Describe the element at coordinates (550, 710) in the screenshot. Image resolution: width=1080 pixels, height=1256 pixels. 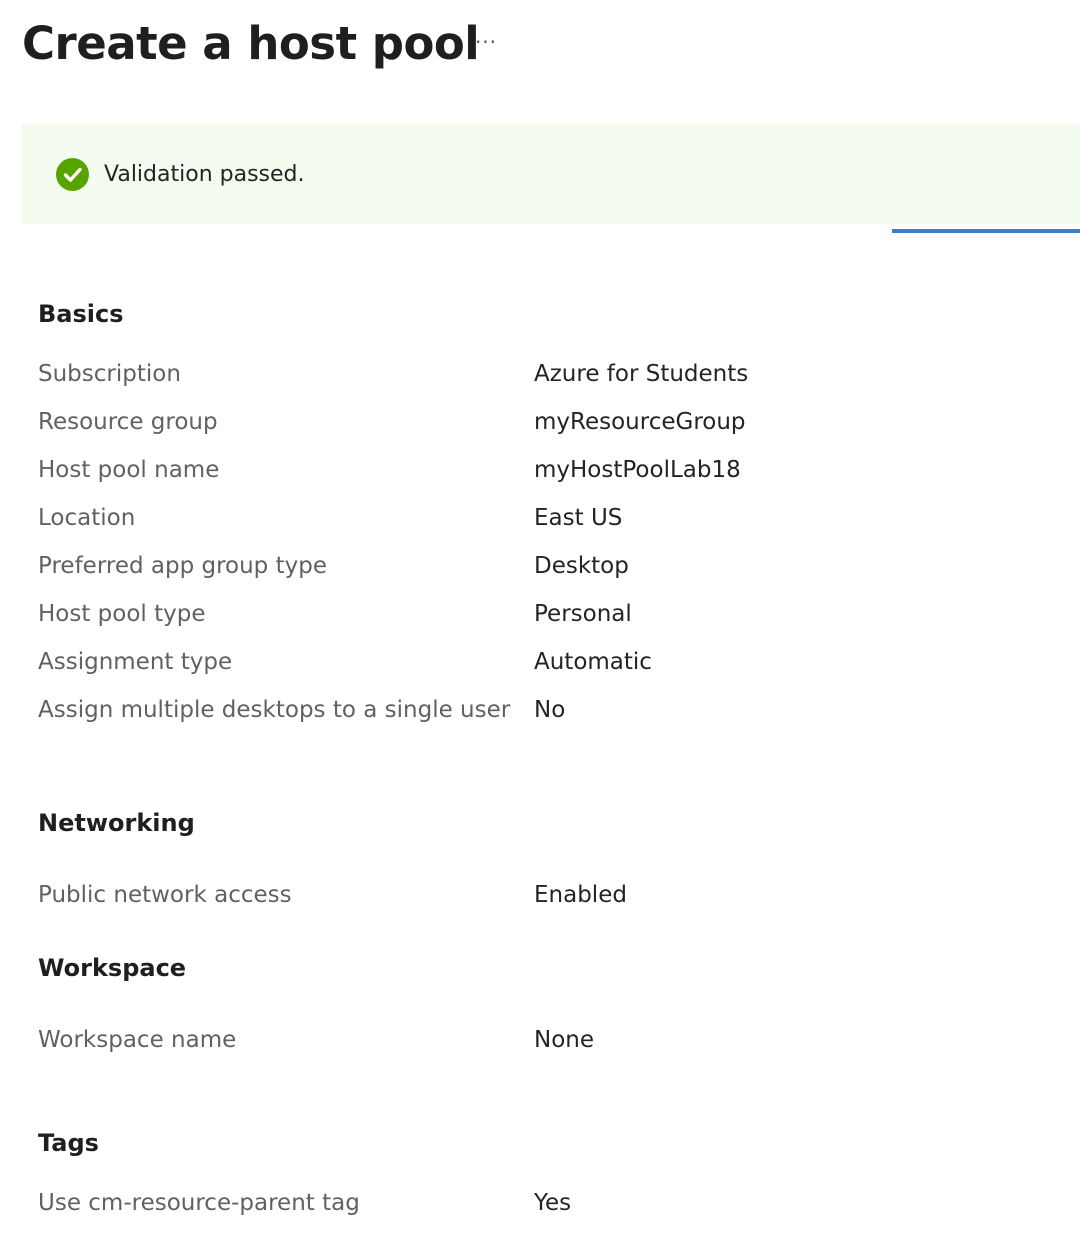
I see `row-value: No` at that location.